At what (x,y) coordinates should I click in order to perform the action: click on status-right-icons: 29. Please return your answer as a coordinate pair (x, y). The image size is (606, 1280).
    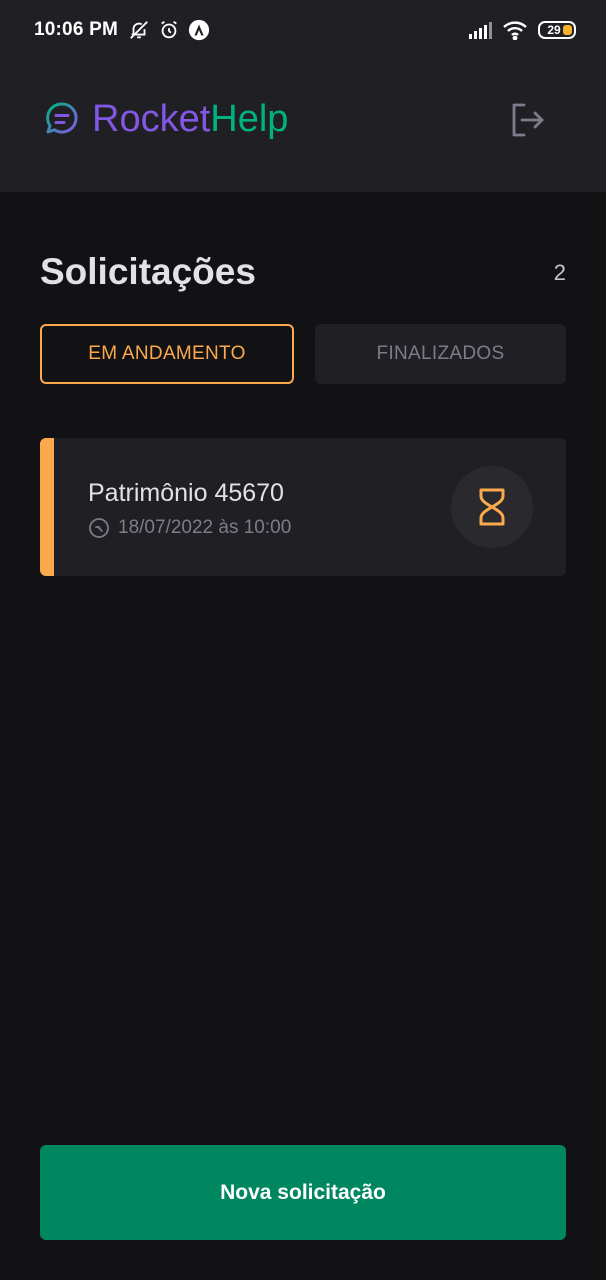
    Looking at the image, I should click on (522, 30).